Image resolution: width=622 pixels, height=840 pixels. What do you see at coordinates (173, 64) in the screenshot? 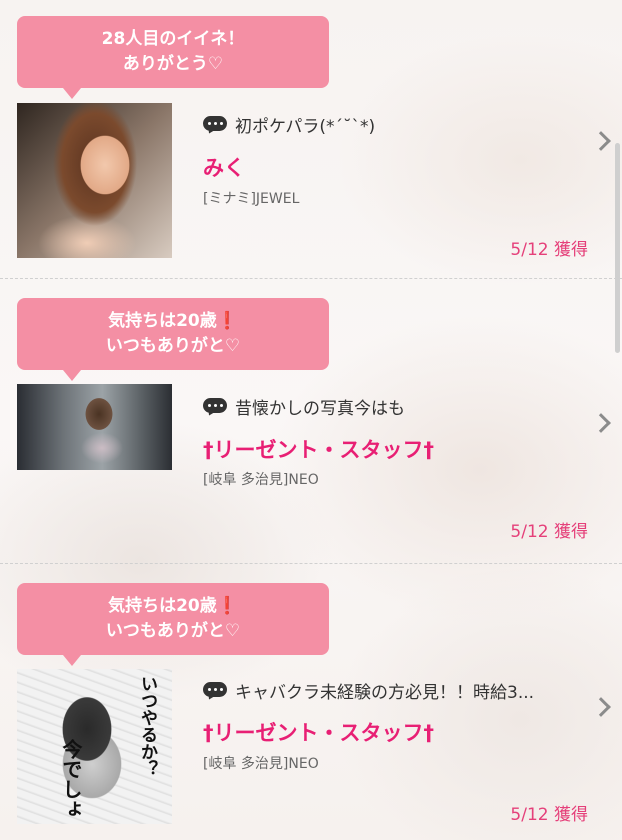
I see `bubble-line-2: ありがとう♡` at bounding box center [173, 64].